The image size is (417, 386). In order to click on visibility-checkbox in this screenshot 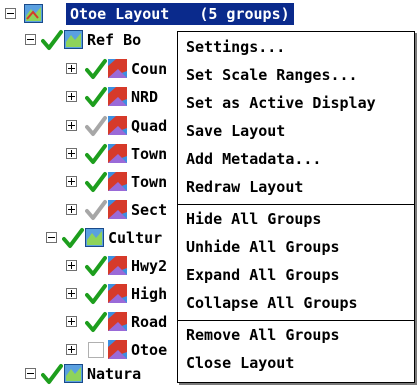, I will do `click(96, 350)`.